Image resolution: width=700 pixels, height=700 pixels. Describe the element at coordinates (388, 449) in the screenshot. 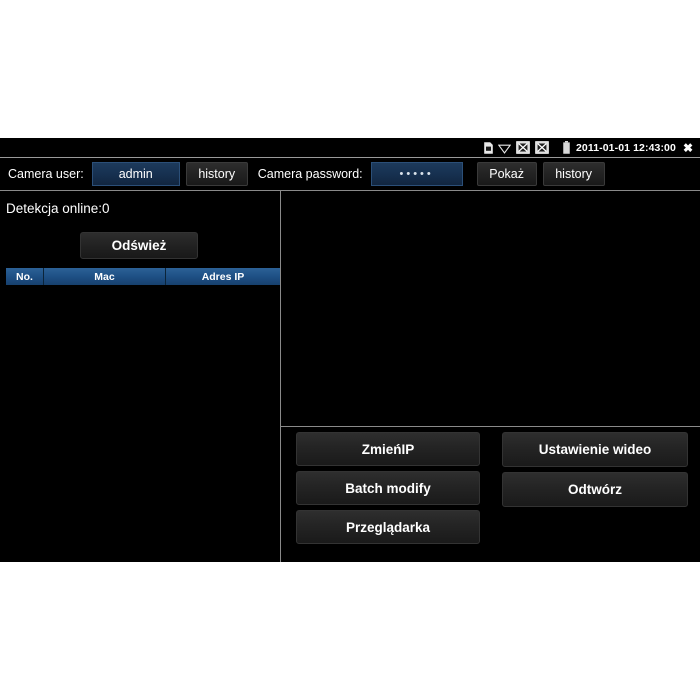

I see `change-ip-button: ZmieńIP` at that location.